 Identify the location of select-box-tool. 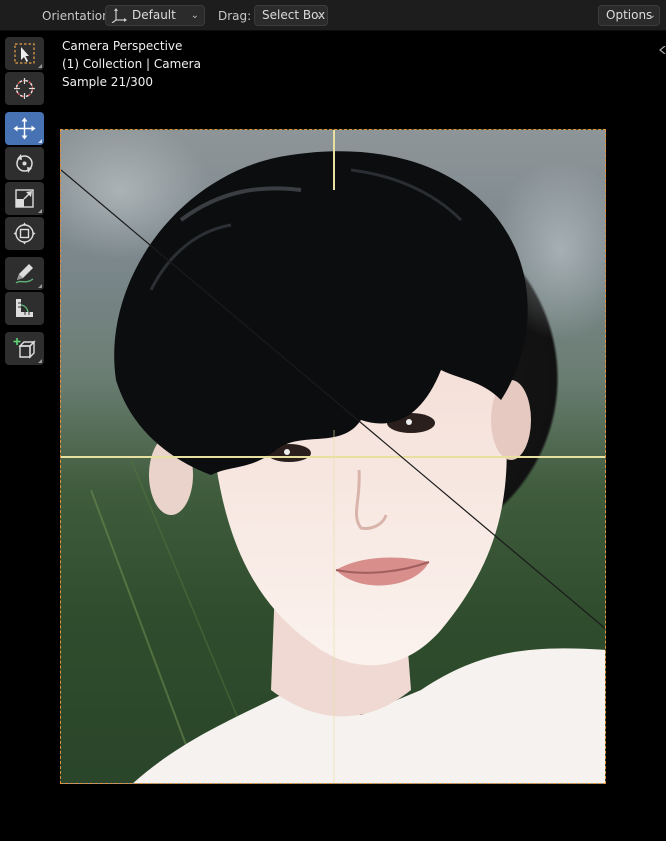
(24, 53).